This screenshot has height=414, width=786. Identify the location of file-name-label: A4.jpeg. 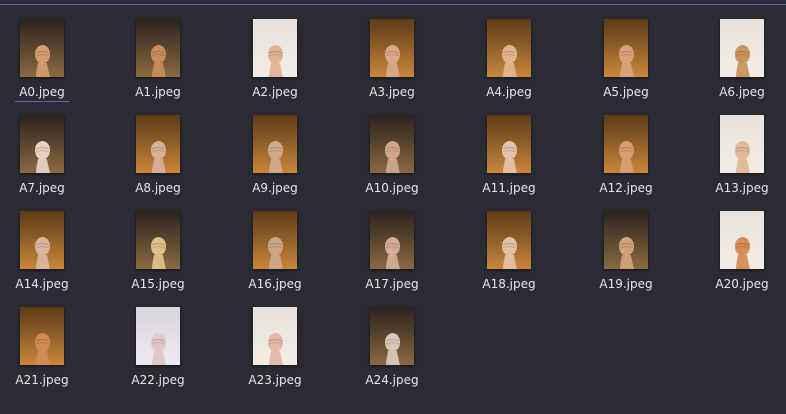
(509, 92).